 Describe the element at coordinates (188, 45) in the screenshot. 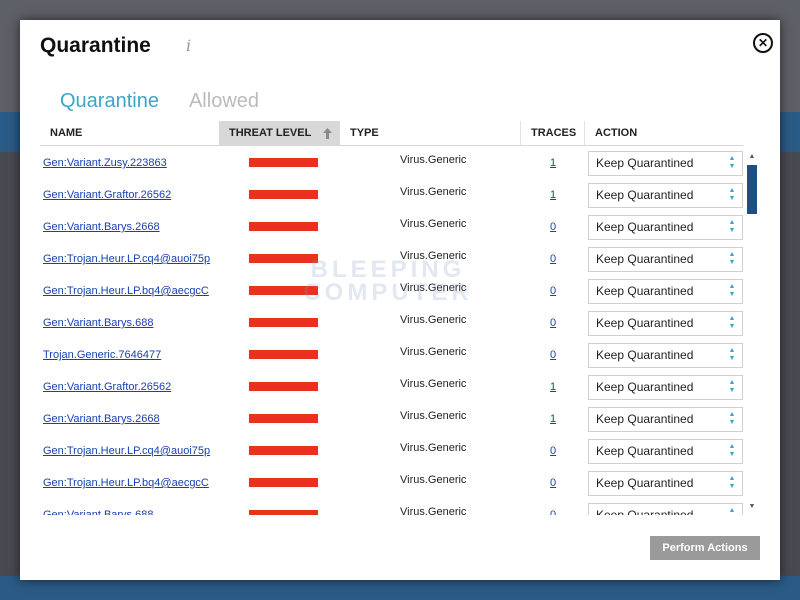

I see `info-icon: i` at that location.